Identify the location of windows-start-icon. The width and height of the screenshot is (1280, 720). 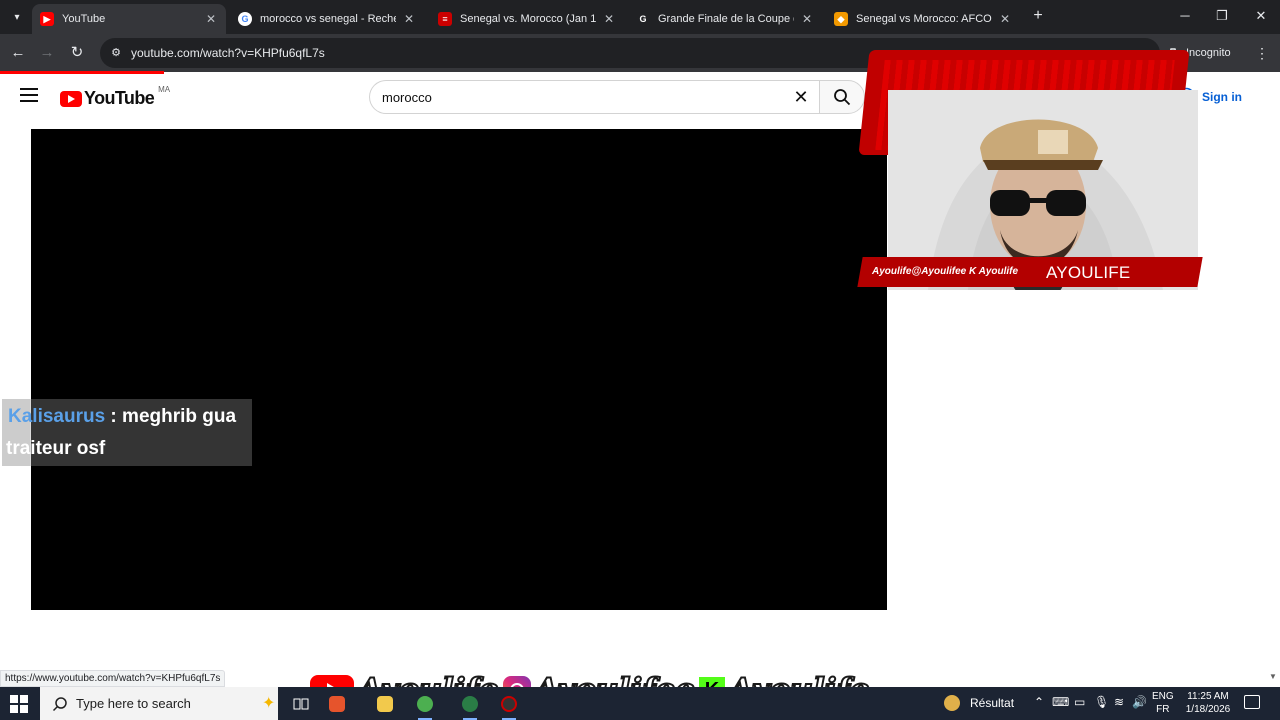
(19, 704).